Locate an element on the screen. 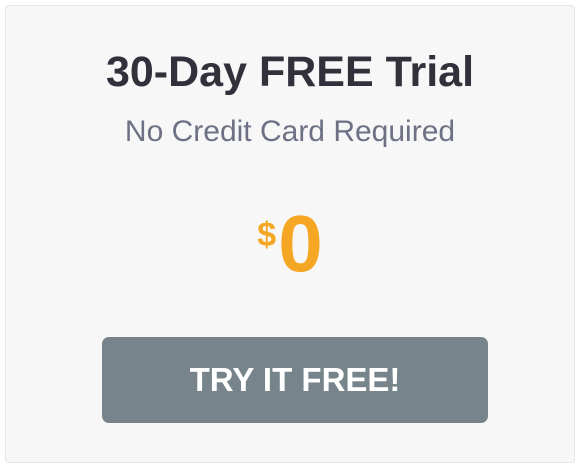 The height and width of the screenshot is (468, 577). try-it-free-button: TRY IT FREE! is located at coordinates (295, 380).